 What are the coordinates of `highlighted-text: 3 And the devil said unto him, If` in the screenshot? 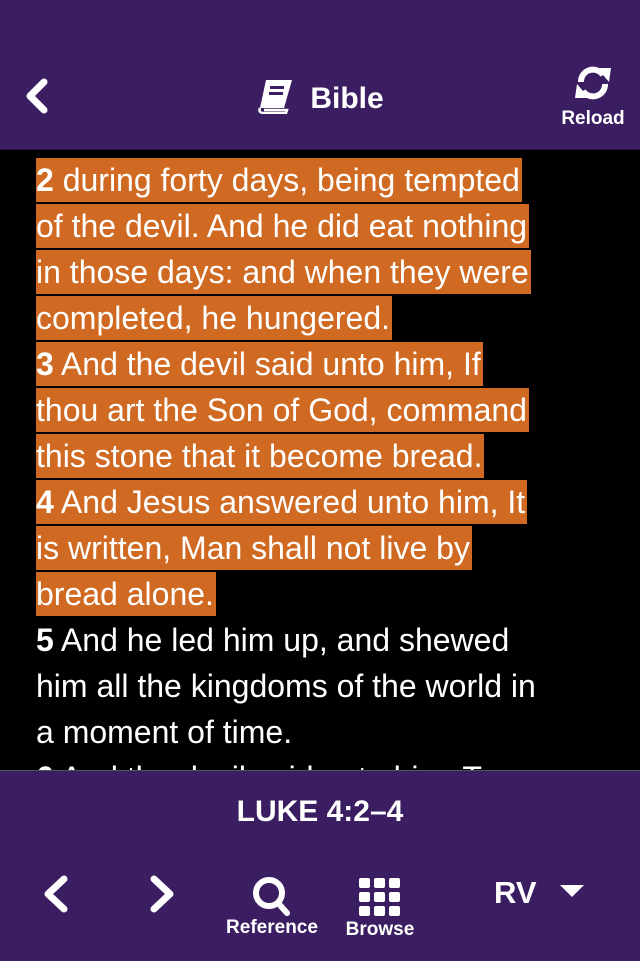 It's located at (259, 364).